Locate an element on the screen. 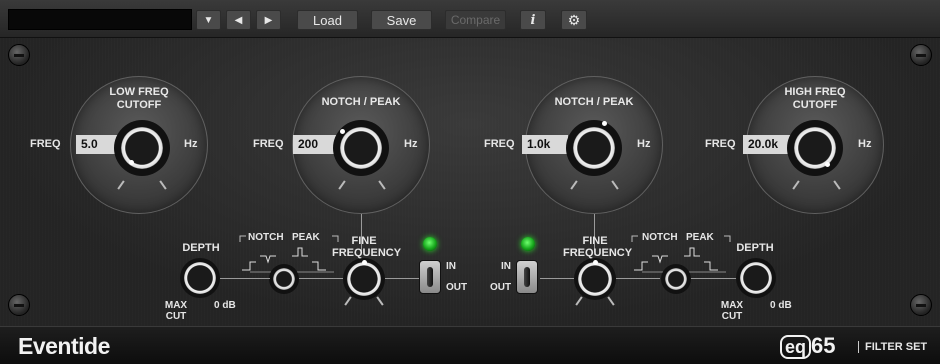 The height and width of the screenshot is (364, 940). right-max-cut-2: CUT is located at coordinates (732, 316).